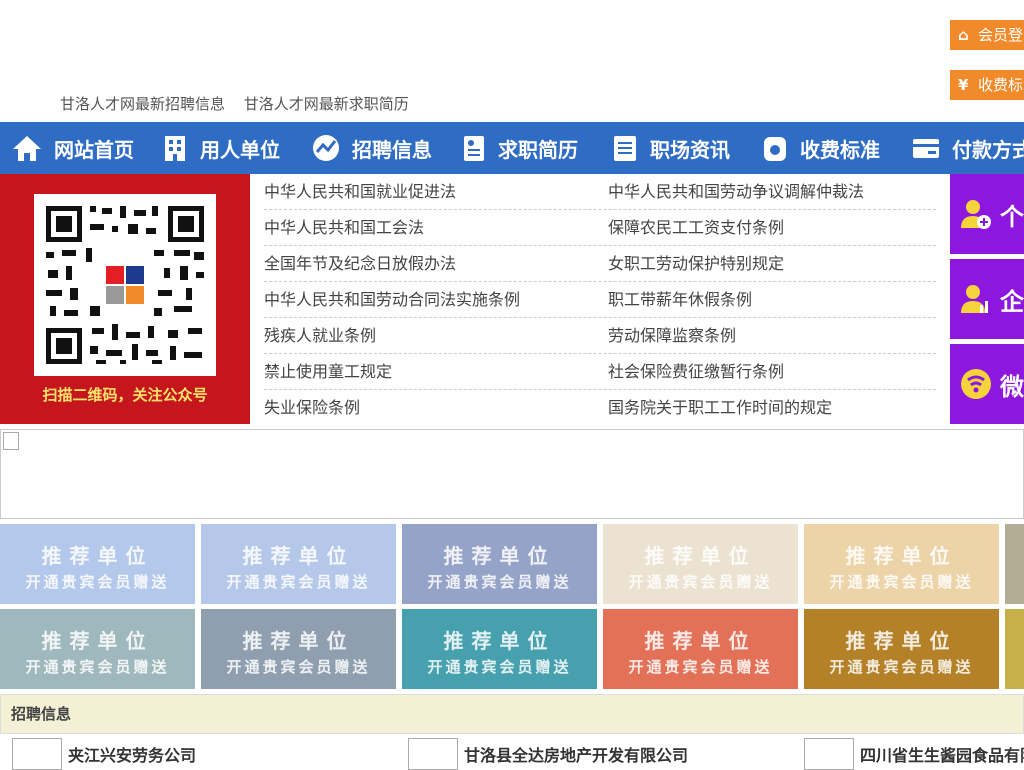  Describe the element at coordinates (512, 474) in the screenshot. I see `banner-image` at that location.